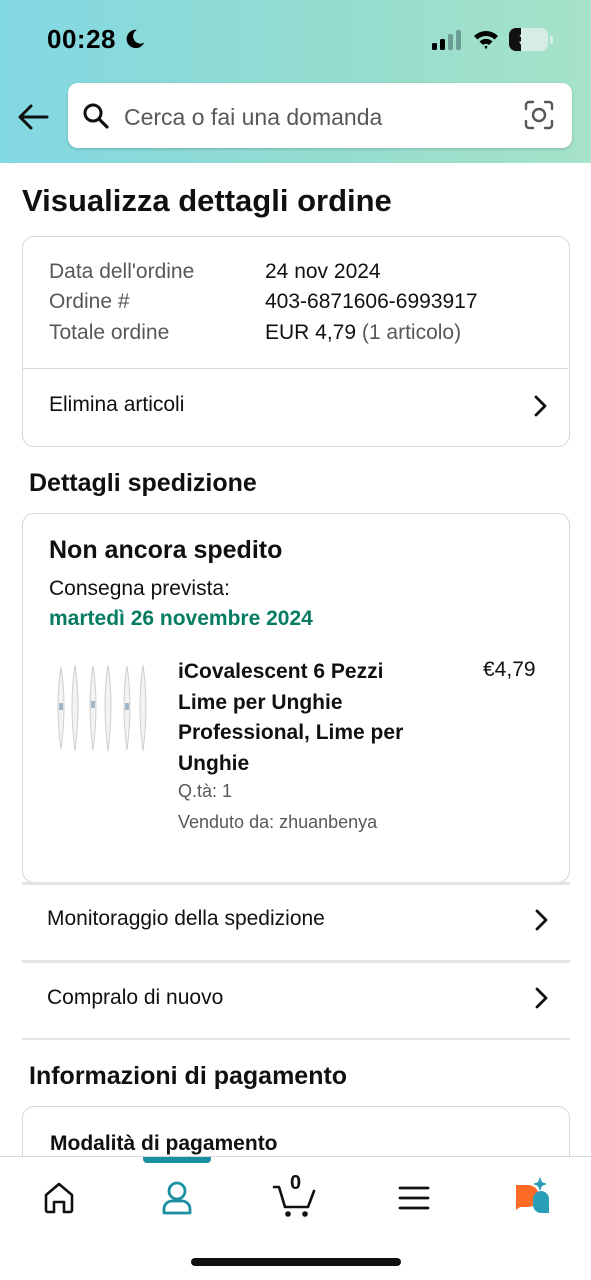  What do you see at coordinates (188, 1076) in the screenshot?
I see `payment-section-title: Informazioni di pagamento` at bounding box center [188, 1076].